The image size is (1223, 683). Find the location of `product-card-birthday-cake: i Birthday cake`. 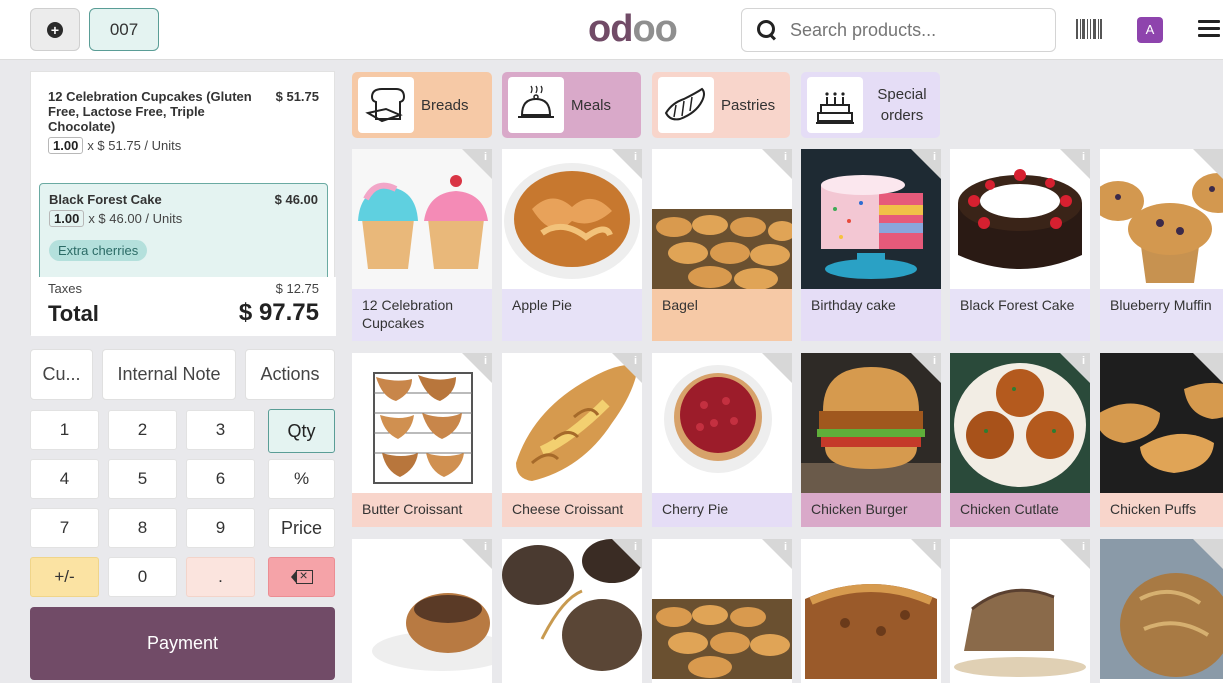

product-card-birthday-cake: i Birthday cake is located at coordinates (871, 245).